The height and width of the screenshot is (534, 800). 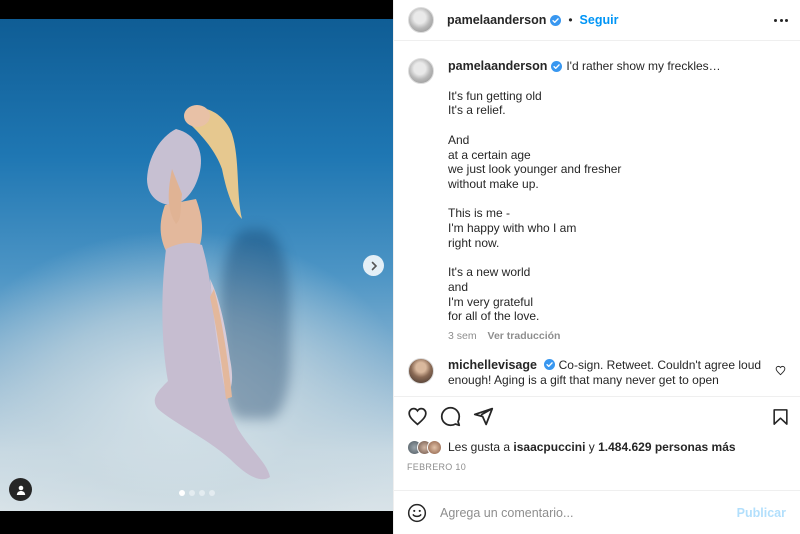 I want to click on caption-author-avatar, so click(x=421, y=71).